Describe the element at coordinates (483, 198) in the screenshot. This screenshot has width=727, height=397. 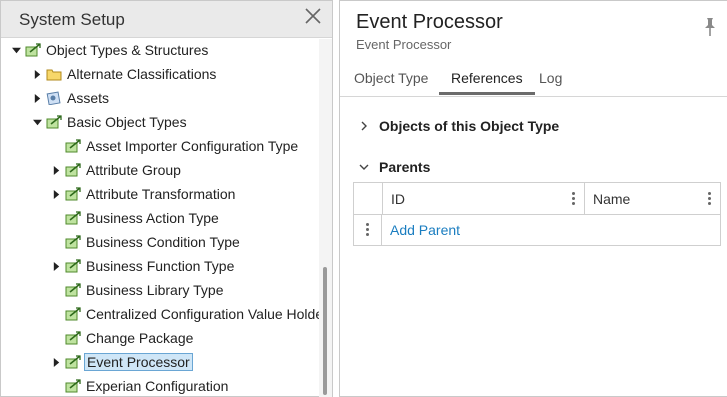
I see `column-header-id: ID` at that location.